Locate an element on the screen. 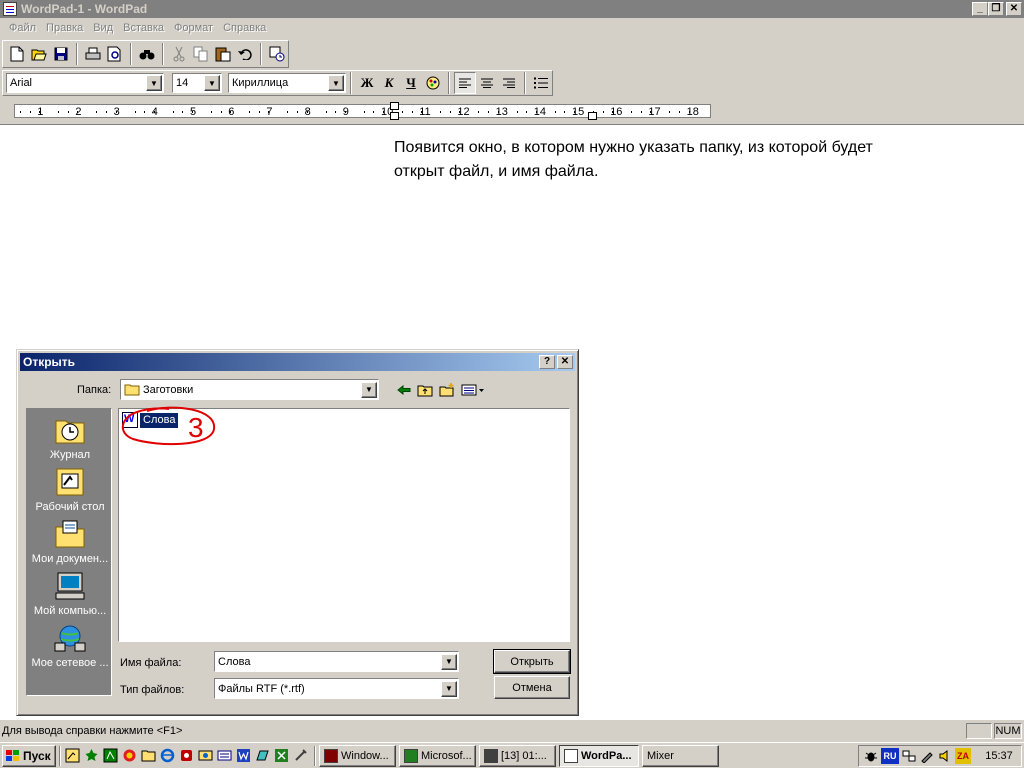  dialog-close-button: ✕ is located at coordinates (565, 362).